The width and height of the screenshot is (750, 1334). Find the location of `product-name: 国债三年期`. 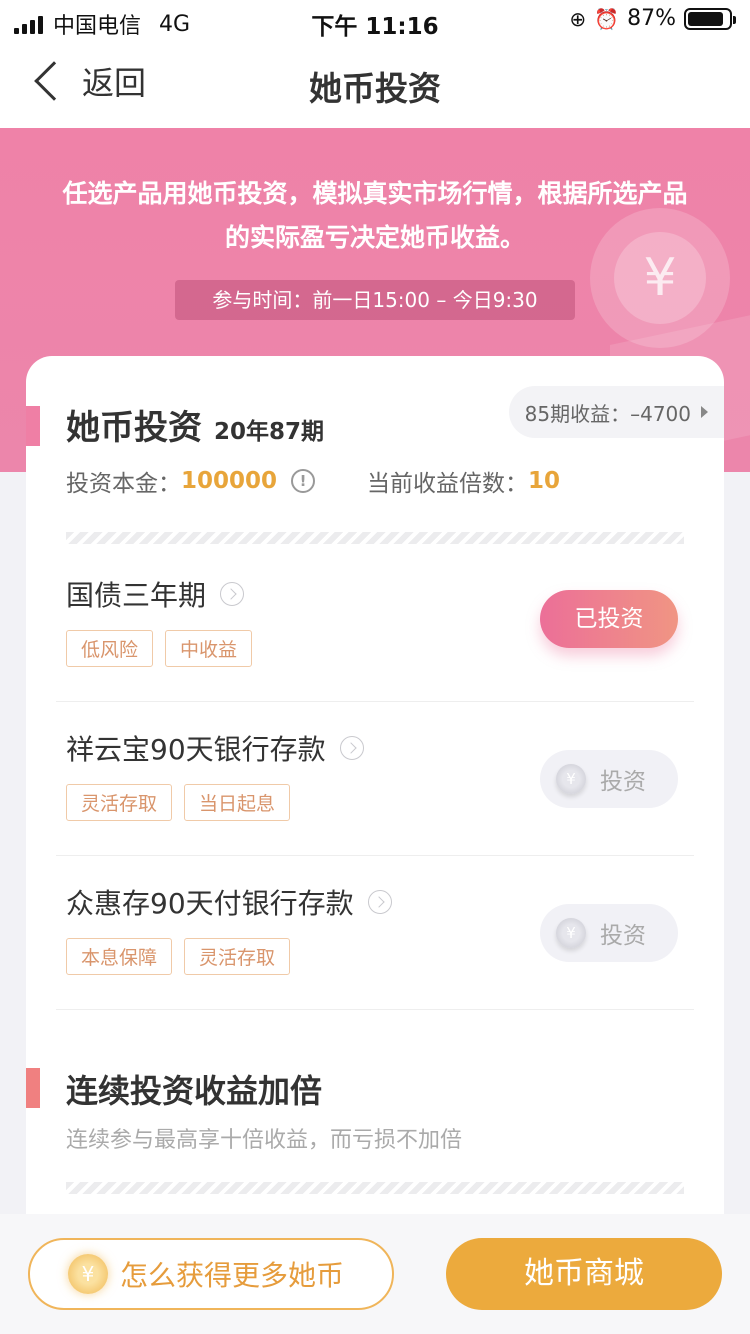

product-name: 国债三年期 is located at coordinates (136, 595).